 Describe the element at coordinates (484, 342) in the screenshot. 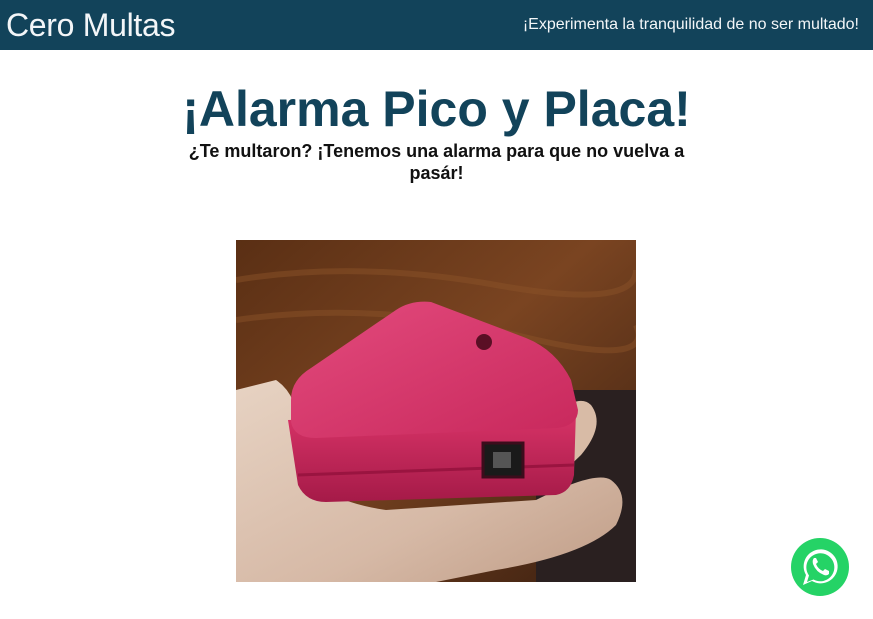

I see `box-hole` at that location.